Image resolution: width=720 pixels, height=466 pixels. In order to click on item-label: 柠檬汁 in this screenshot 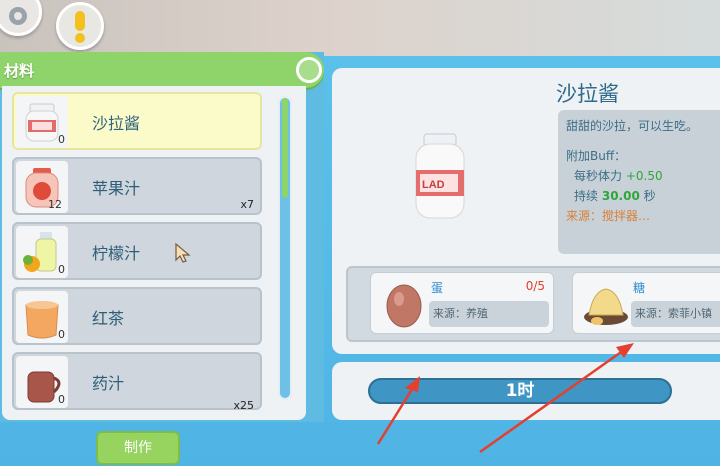, I will do `click(116, 253)`.